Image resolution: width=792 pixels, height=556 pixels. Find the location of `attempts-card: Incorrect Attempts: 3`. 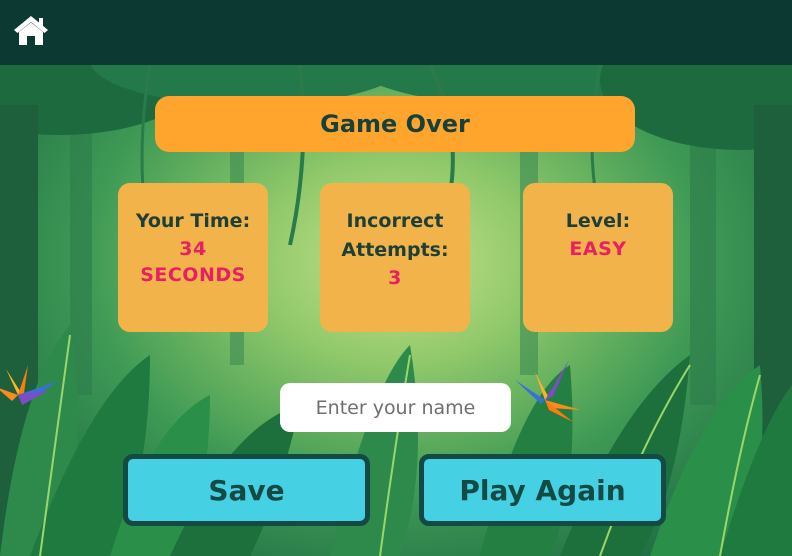

attempts-card: Incorrect Attempts: 3 is located at coordinates (395, 257).